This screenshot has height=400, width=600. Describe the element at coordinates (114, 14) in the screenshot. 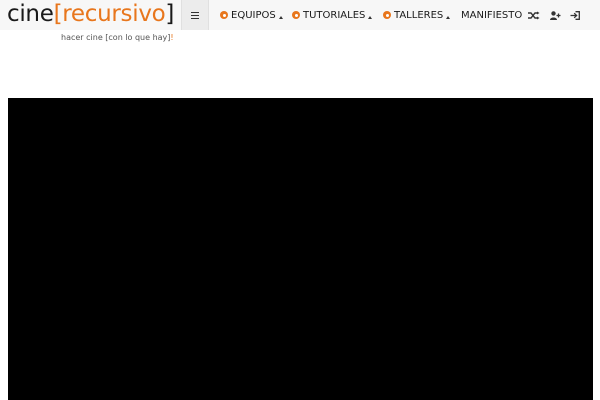

I see `logo-text-accent: recursivo` at that location.